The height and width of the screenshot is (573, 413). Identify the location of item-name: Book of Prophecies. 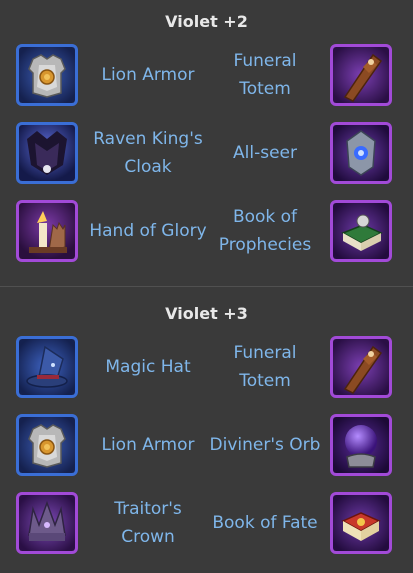
(265, 231).